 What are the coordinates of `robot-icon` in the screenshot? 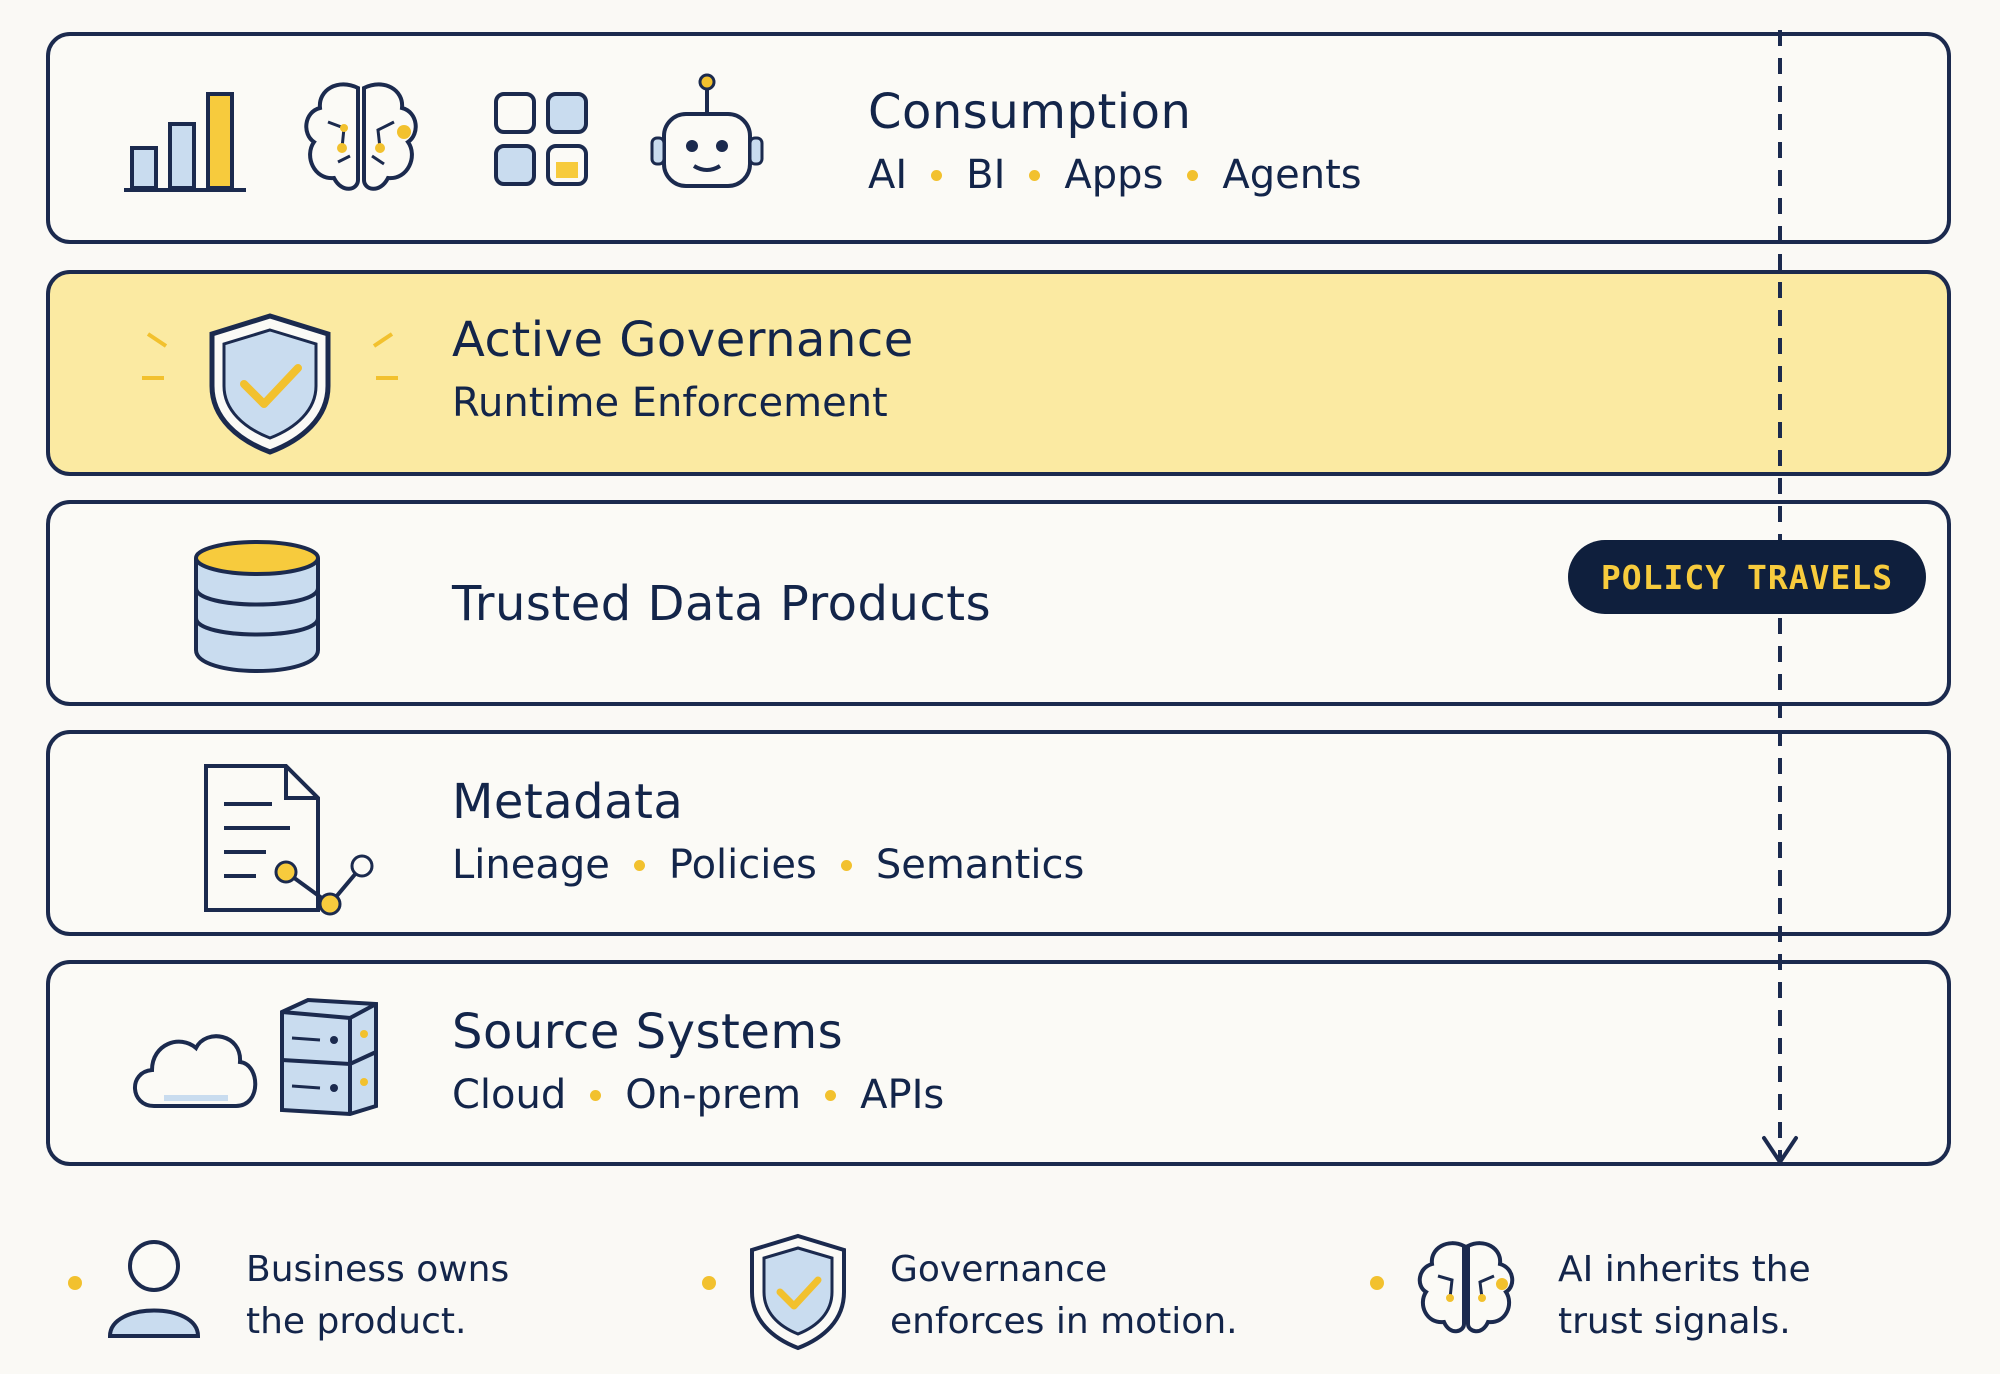 It's located at (707, 130).